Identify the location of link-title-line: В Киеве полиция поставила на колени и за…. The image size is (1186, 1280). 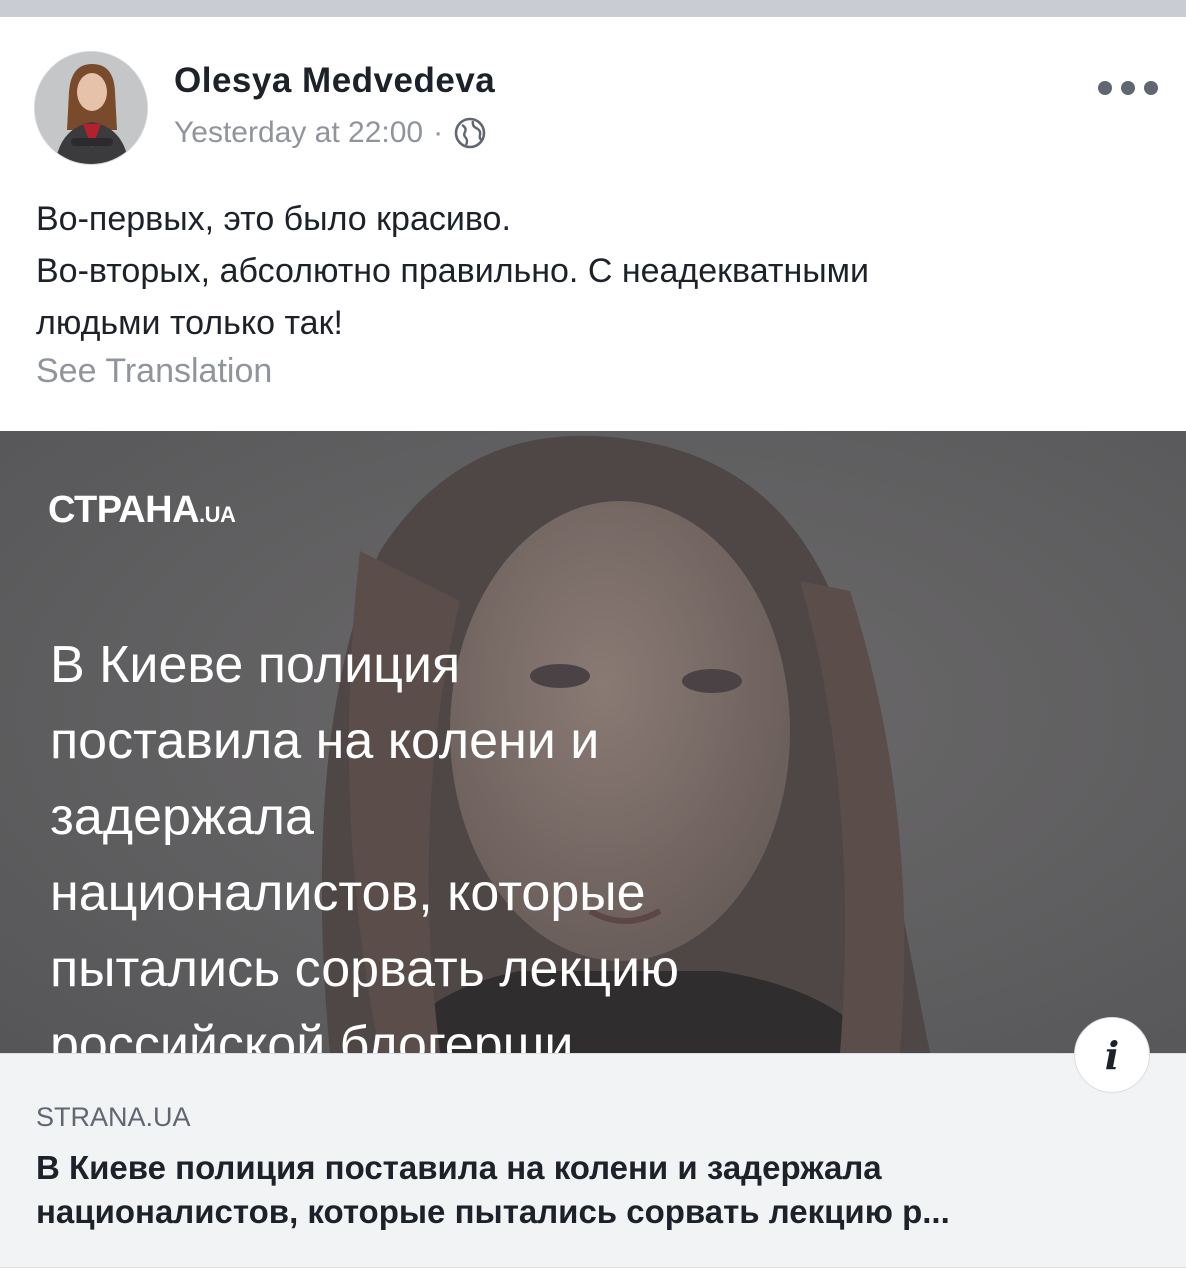
(459, 1167).